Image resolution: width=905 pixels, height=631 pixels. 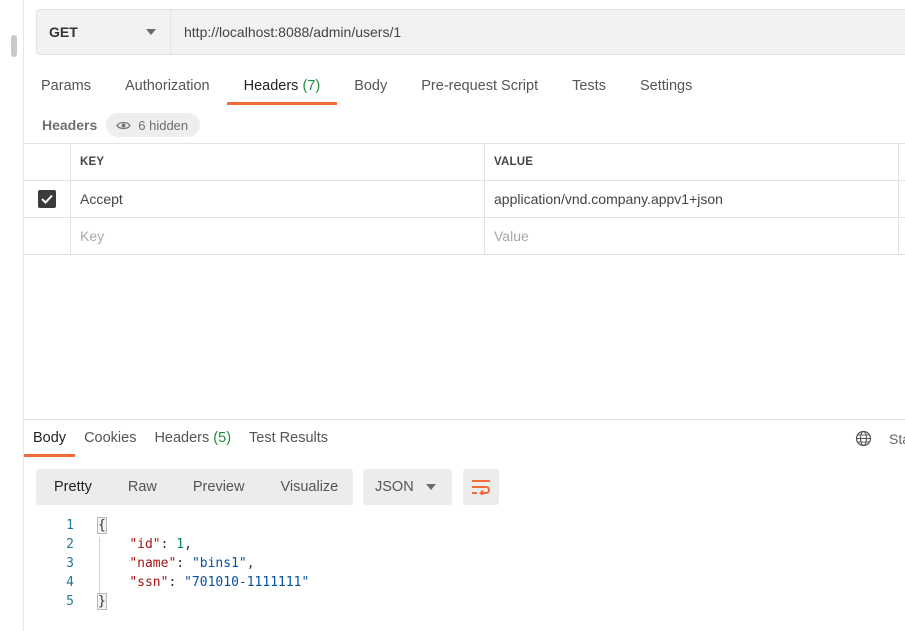 I want to click on tab-body: Body, so click(x=370, y=87).